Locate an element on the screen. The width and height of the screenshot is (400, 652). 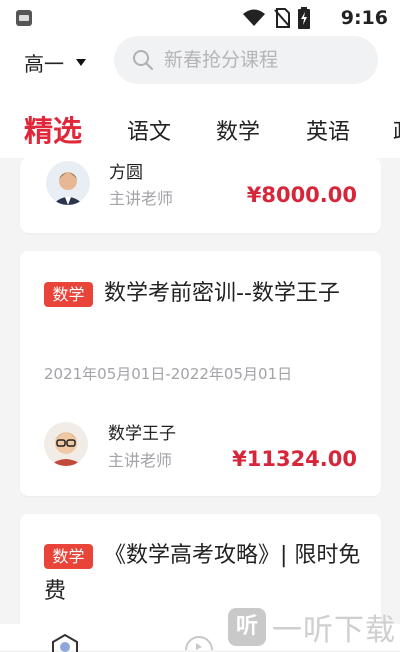
grade-label: 高一 is located at coordinates (44, 63).